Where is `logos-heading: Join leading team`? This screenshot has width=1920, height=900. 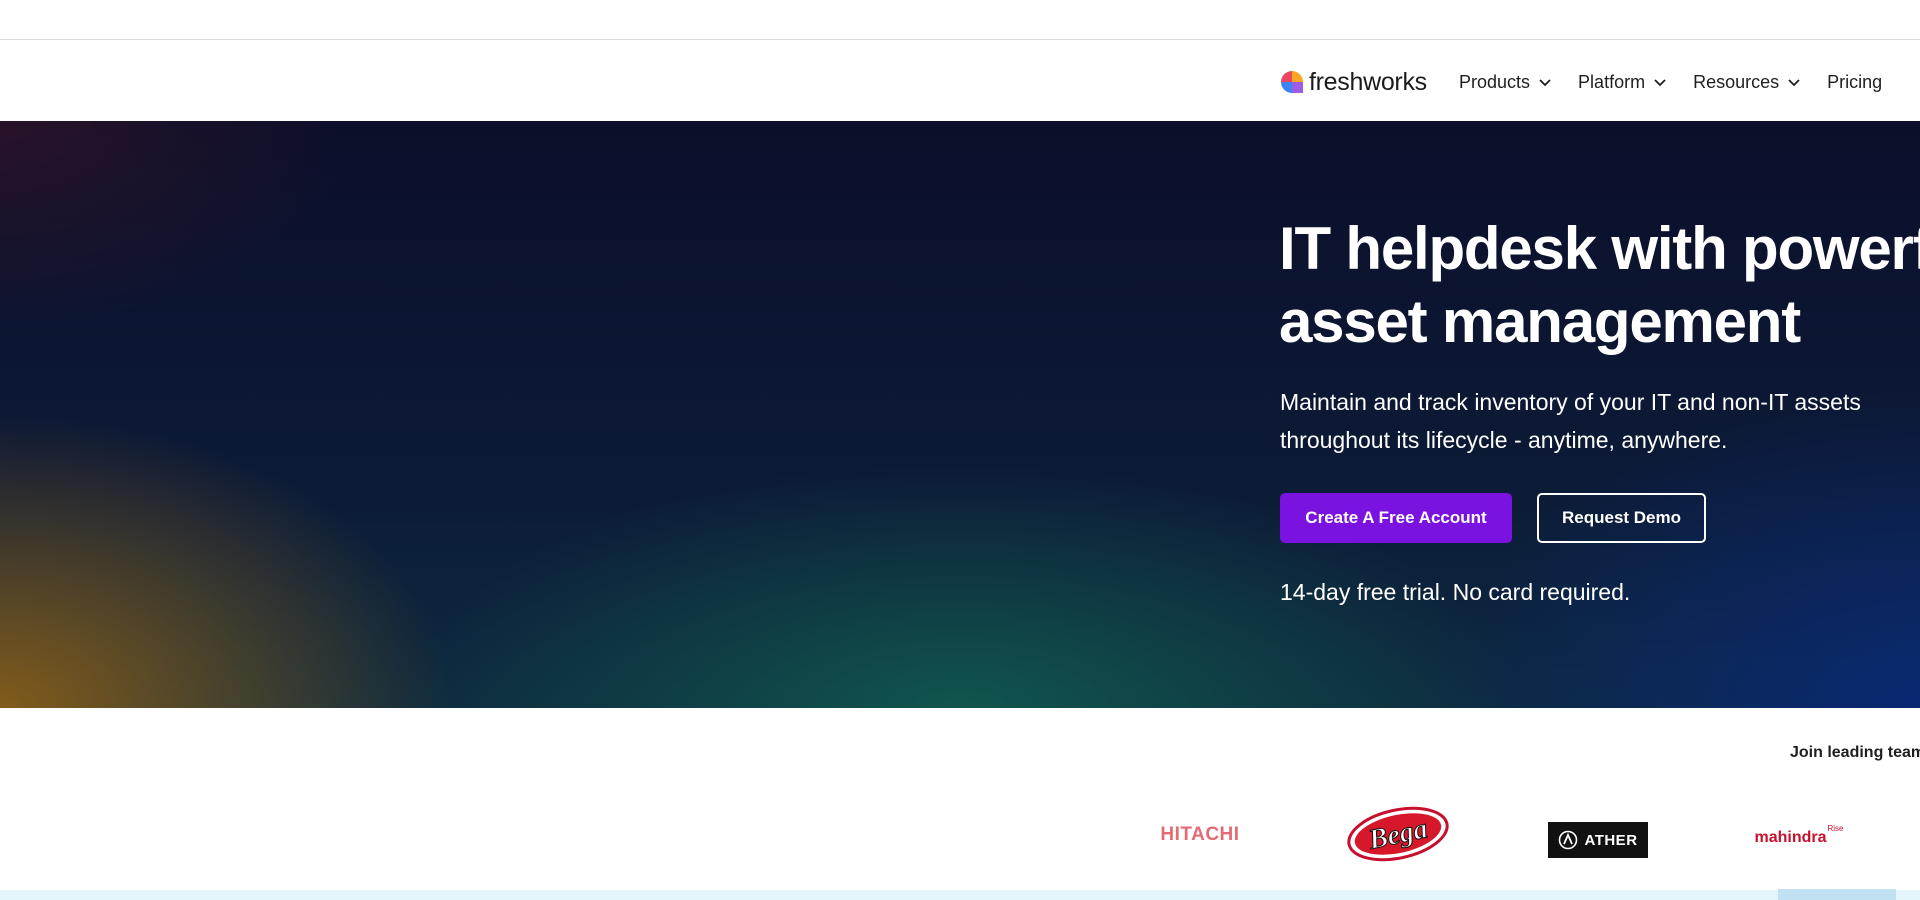
logos-heading: Join leading team is located at coordinates (1855, 752).